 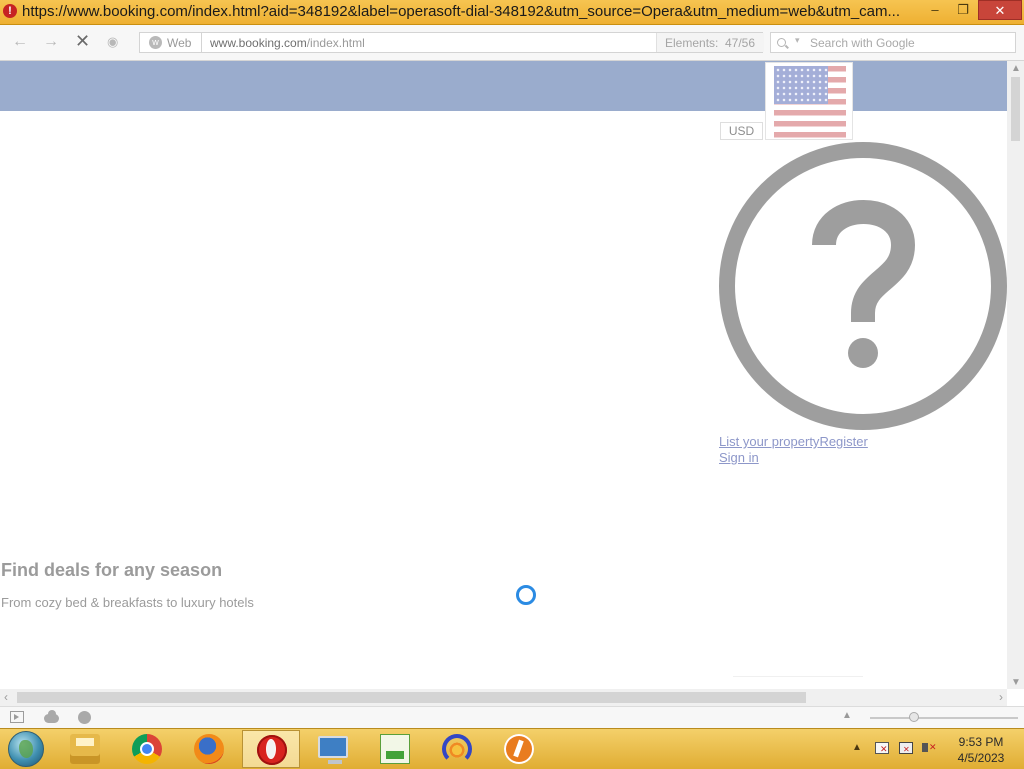 I want to click on sync-cloud-icon, so click(x=51, y=716).